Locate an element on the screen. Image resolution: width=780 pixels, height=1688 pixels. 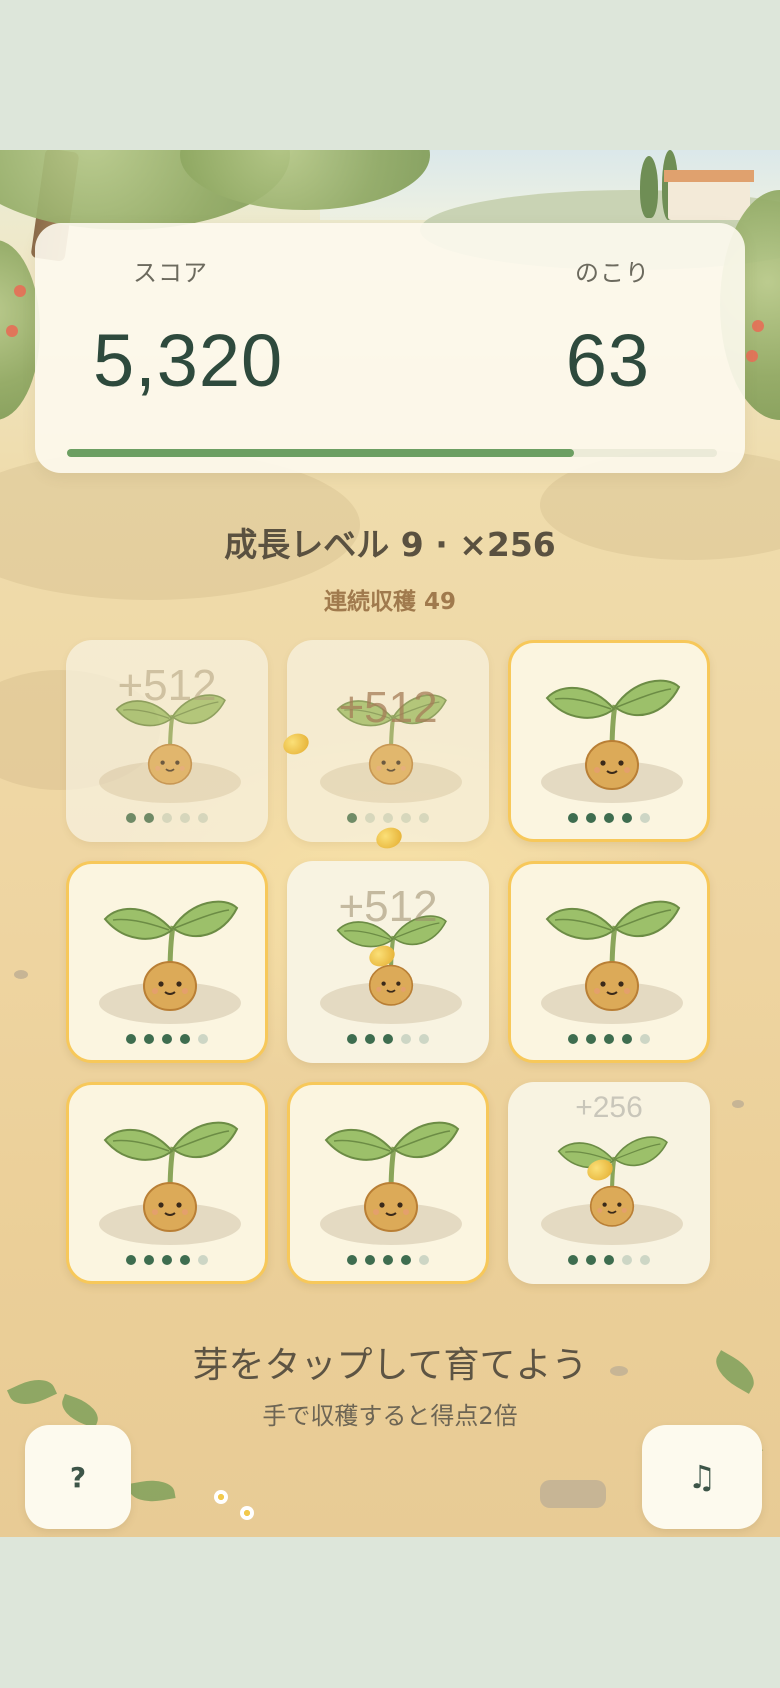
villa is located at coordinates (709, 200).